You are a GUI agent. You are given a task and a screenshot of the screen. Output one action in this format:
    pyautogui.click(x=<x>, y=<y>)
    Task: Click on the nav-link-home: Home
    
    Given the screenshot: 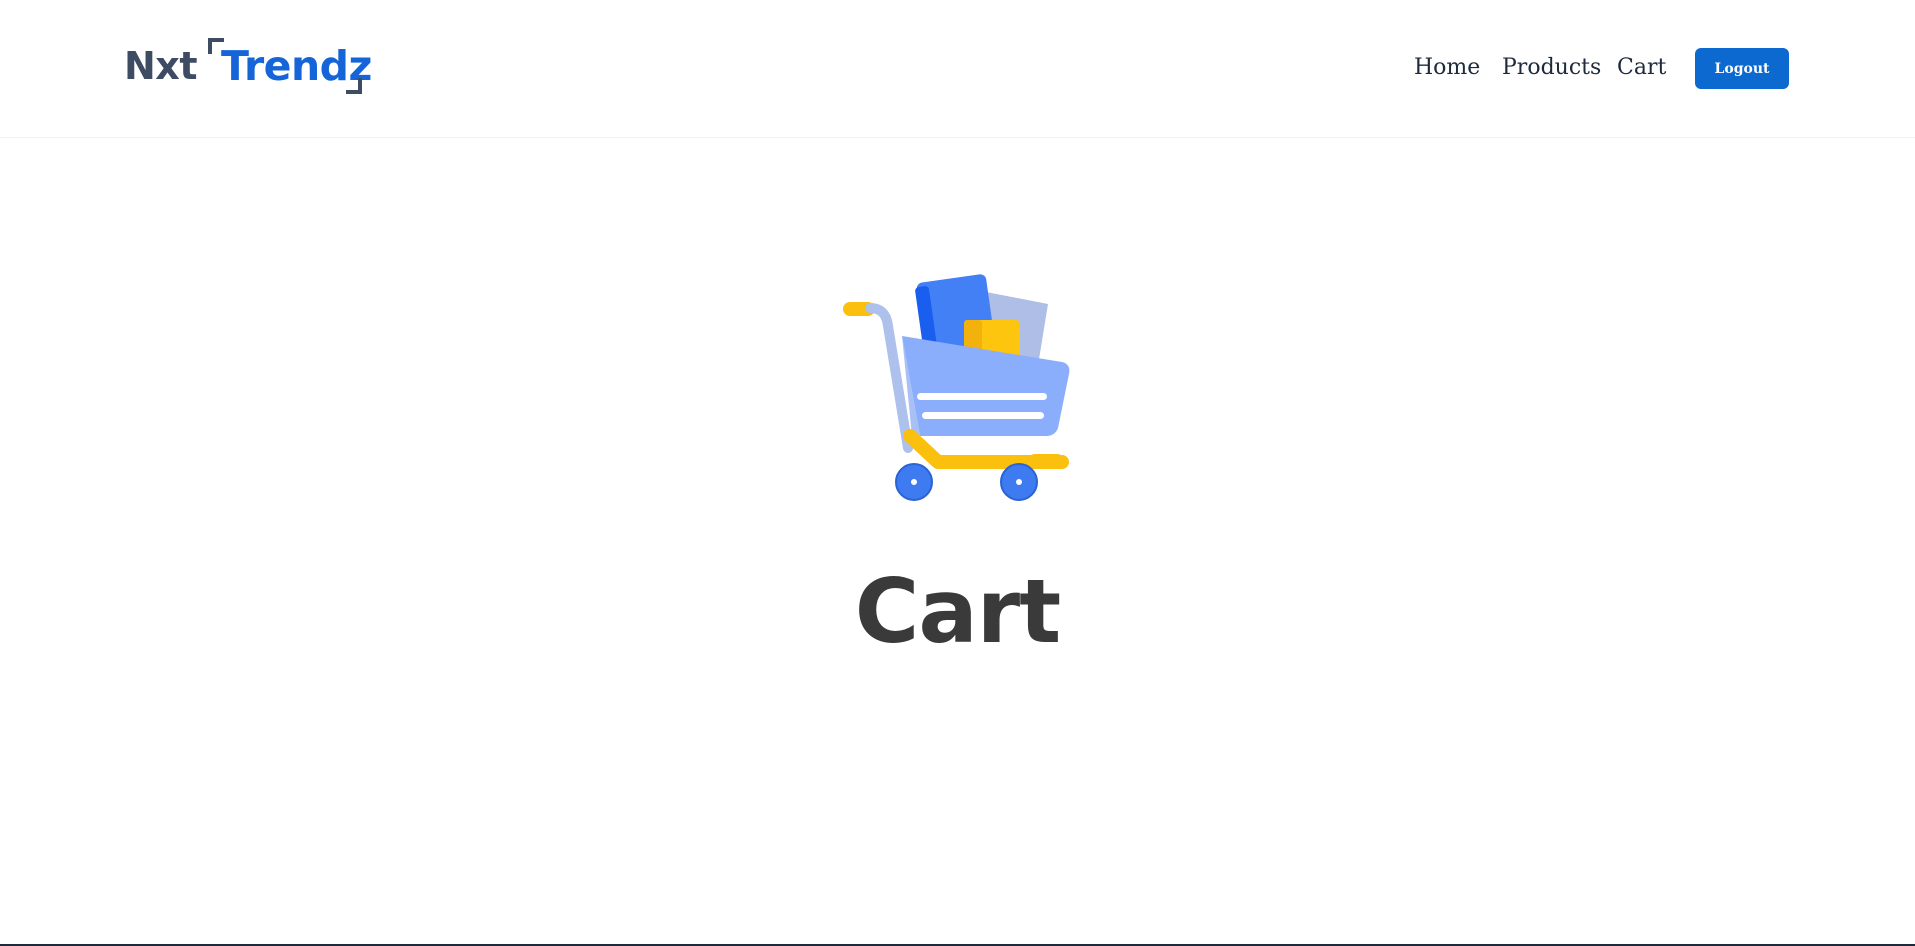 What is the action you would take?
    pyautogui.click(x=1447, y=67)
    